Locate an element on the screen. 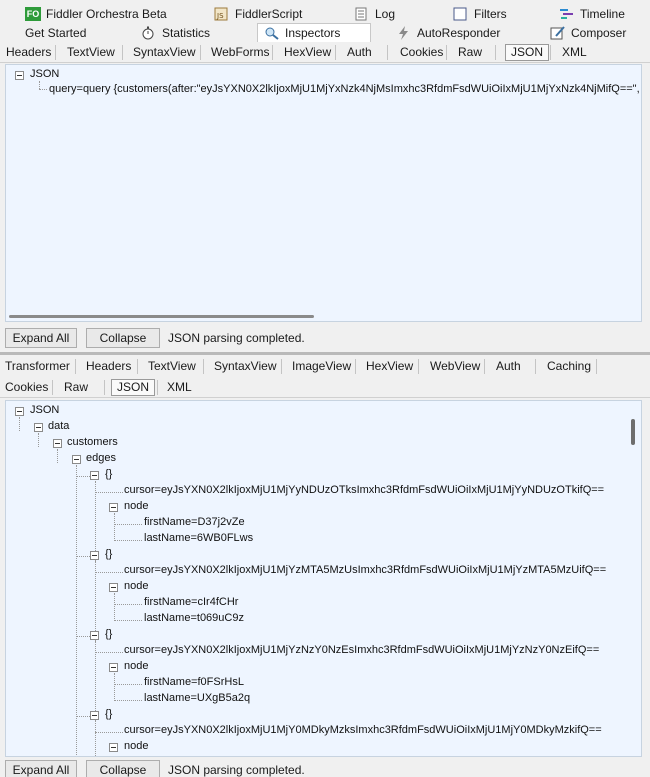  tab-autoresponder: AutoResponder is located at coordinates (448, 32).